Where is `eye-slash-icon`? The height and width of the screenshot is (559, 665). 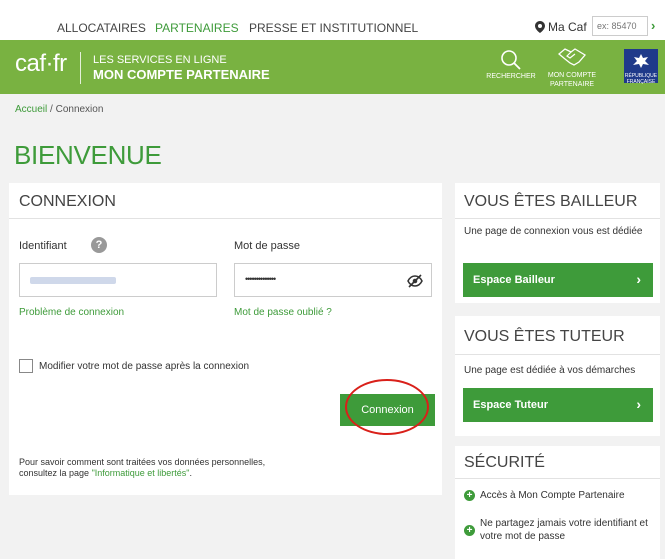 eye-slash-icon is located at coordinates (415, 281).